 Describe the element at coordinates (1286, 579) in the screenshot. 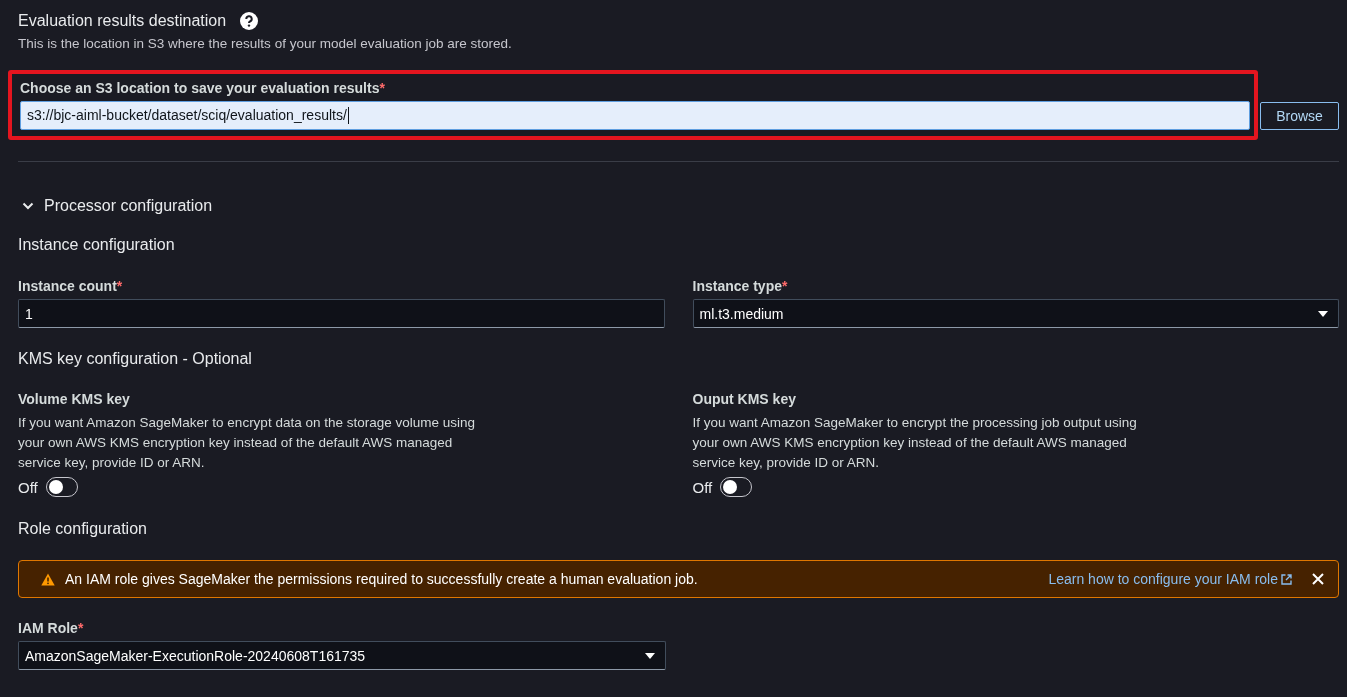

I see `external-link-icon` at that location.